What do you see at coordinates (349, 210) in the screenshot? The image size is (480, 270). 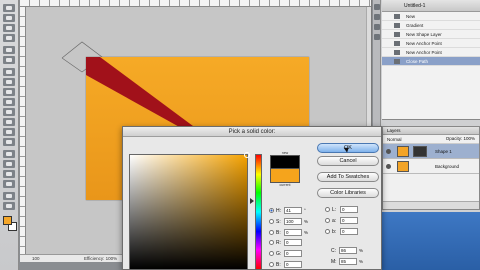 I see `lightness-field: 0` at bounding box center [349, 210].